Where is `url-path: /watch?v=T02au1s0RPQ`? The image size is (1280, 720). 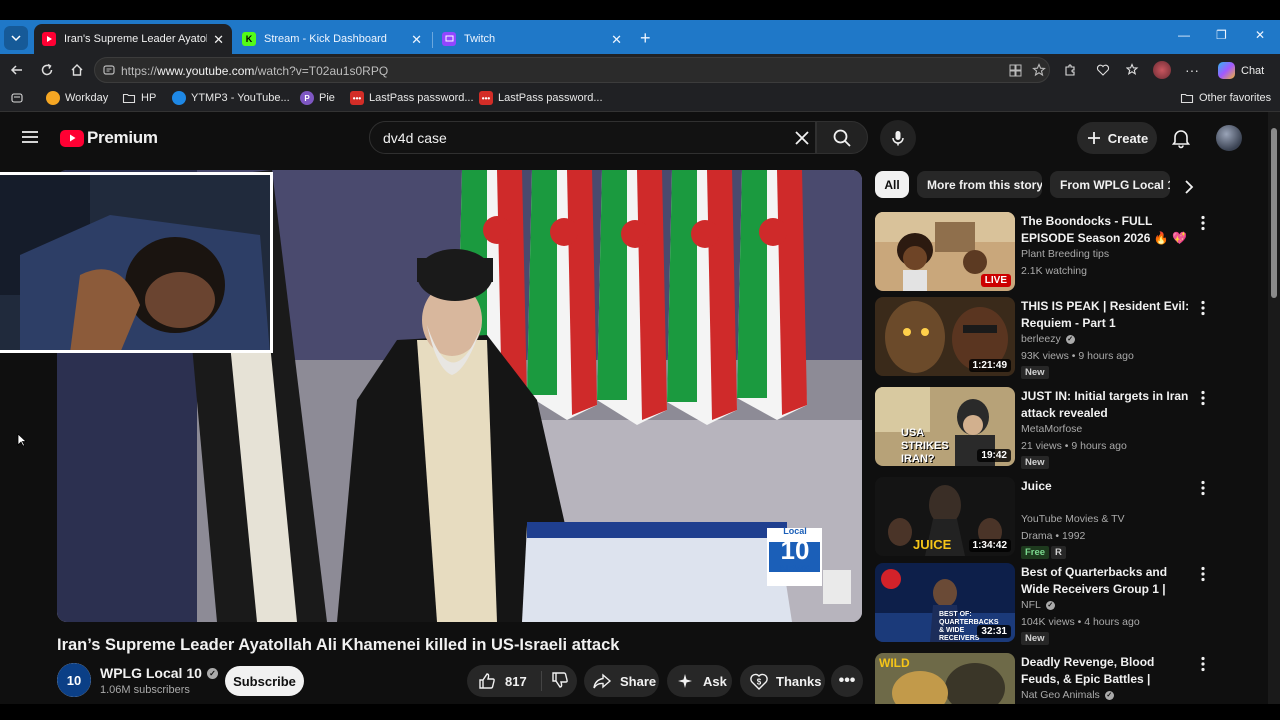
url-path: /watch?v=T02au1s0RPQ is located at coordinates (321, 71).